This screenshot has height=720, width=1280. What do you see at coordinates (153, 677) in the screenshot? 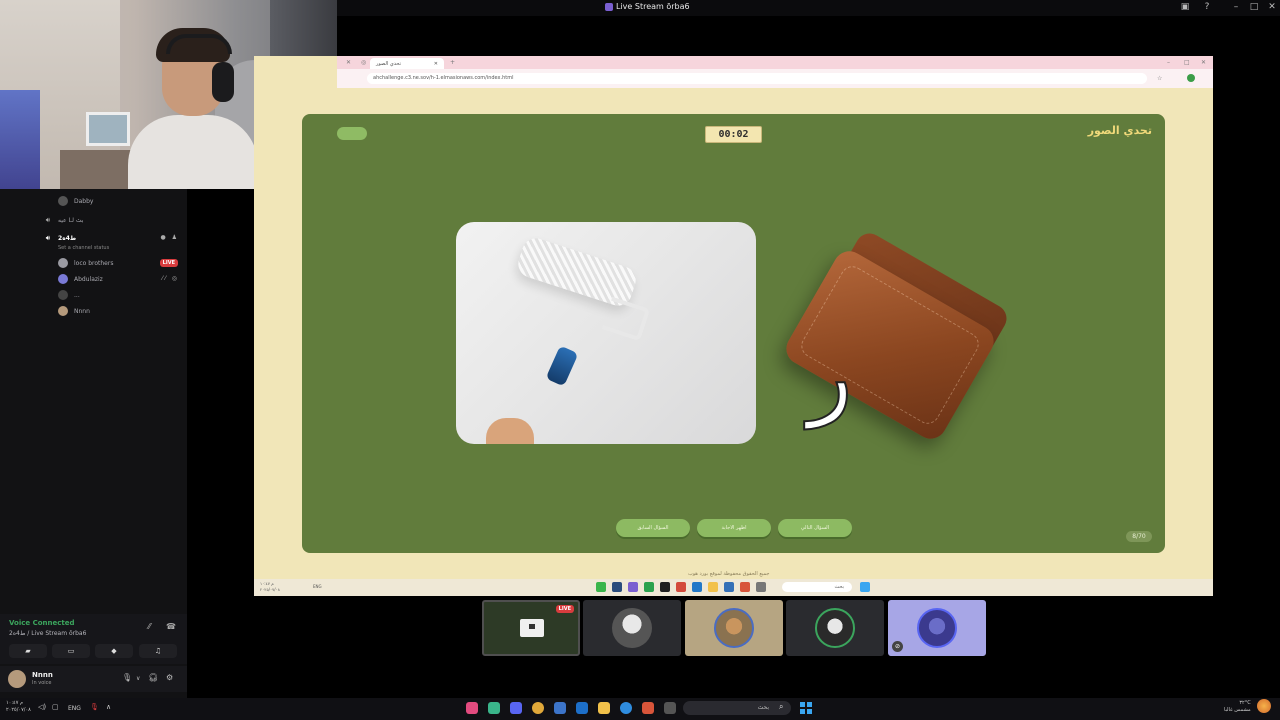
I see `headphones-icon: 🎧︎` at bounding box center [153, 677].